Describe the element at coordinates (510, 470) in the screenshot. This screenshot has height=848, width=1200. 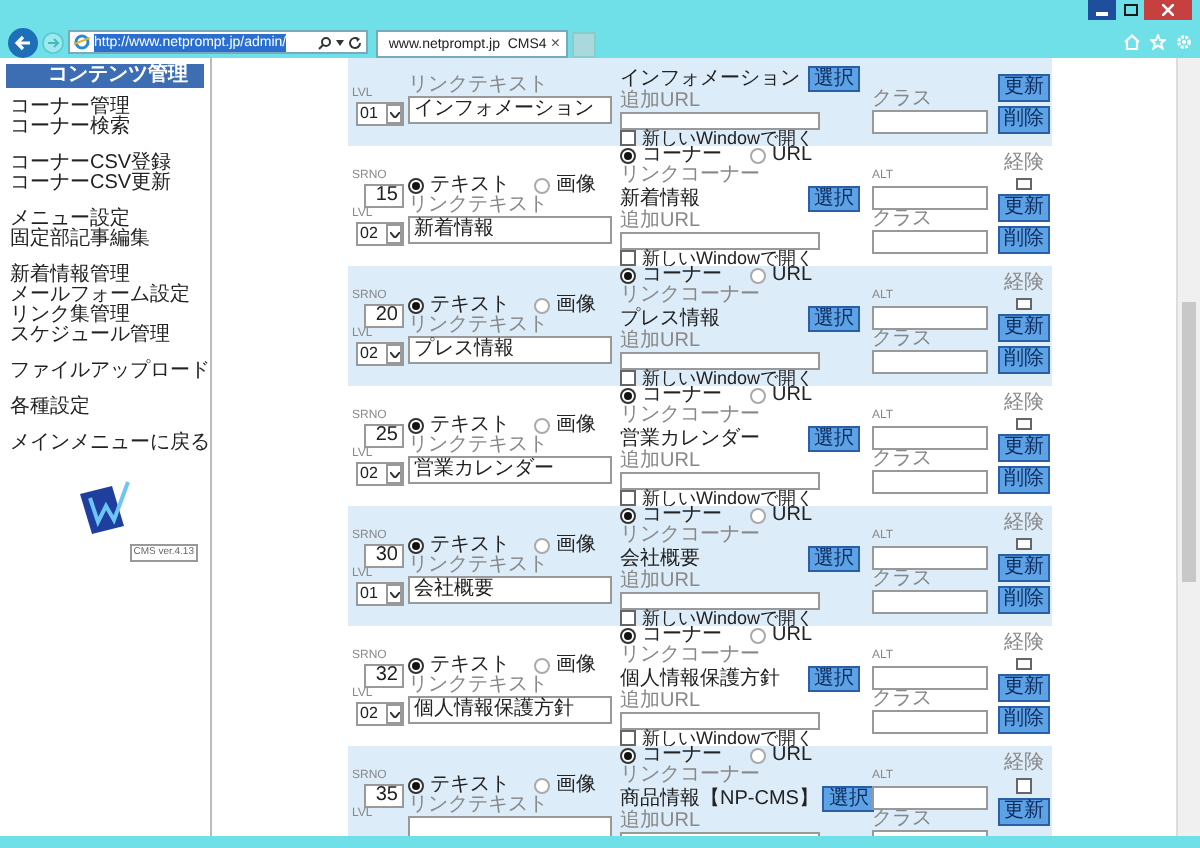
I see `link-text-field: 営業カレンダー` at that location.